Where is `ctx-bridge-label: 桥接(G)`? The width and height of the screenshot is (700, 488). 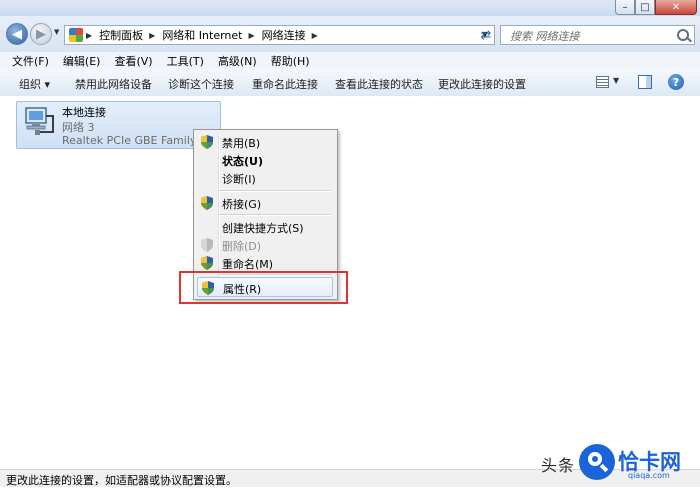
ctx-bridge-label: 桥接(G) is located at coordinates (242, 204).